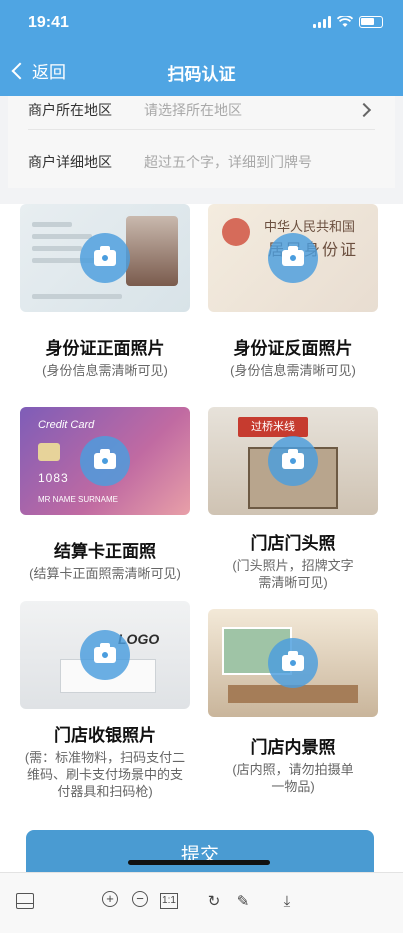 This screenshot has height=933, width=403. What do you see at coordinates (105, 573) in the screenshot?
I see `card-hint: (结算卡正面照需清晰可见)` at bounding box center [105, 573].